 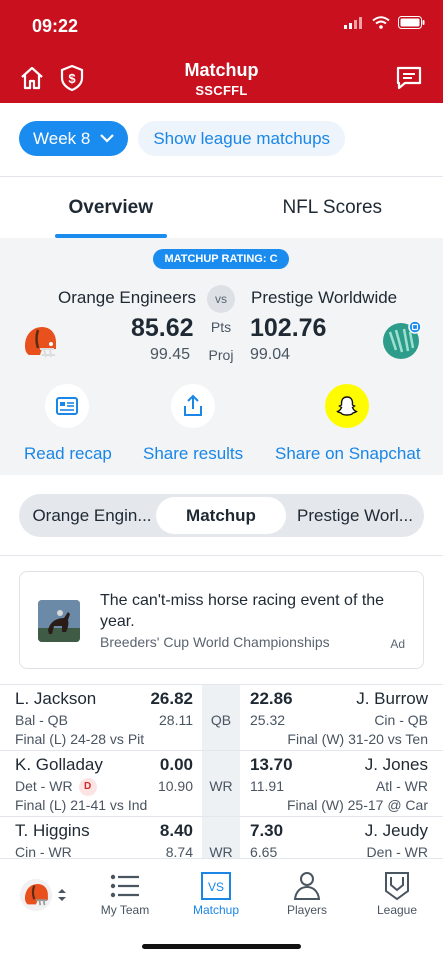 What do you see at coordinates (397, 910) in the screenshot?
I see `nav-league-label: League` at bounding box center [397, 910].